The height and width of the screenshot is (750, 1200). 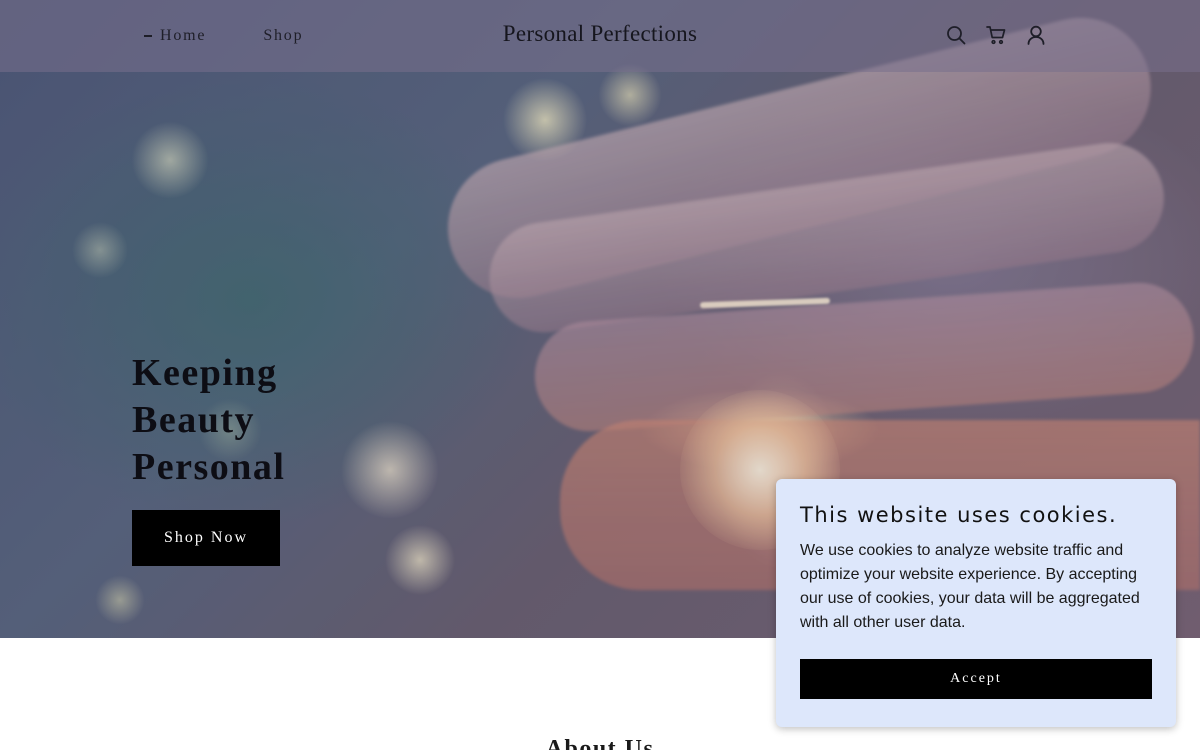 I want to click on account-icon, so click(x=1036, y=35).